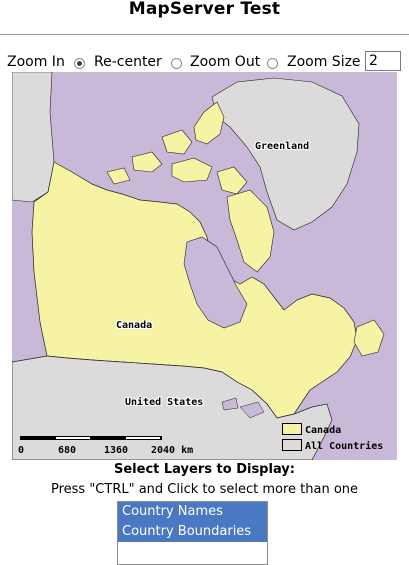 The image size is (409, 565). What do you see at coordinates (172, 450) in the screenshot?
I see `scale-tick-3: 2040 km` at bounding box center [172, 450].